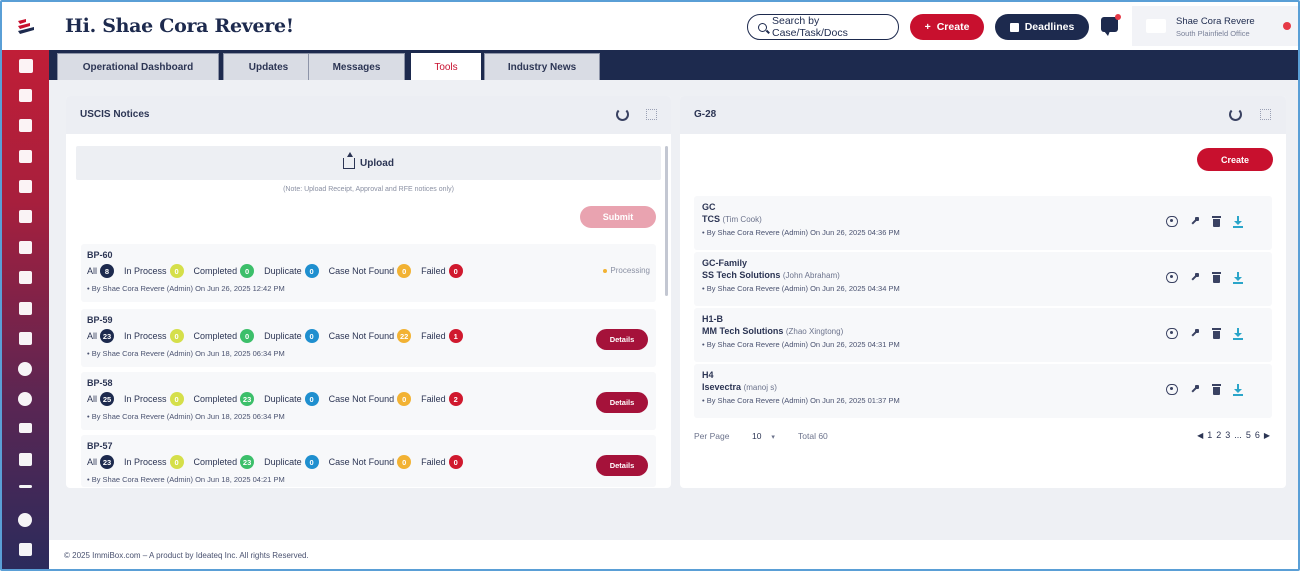  I want to click on page-link: 5, so click(1248, 435).